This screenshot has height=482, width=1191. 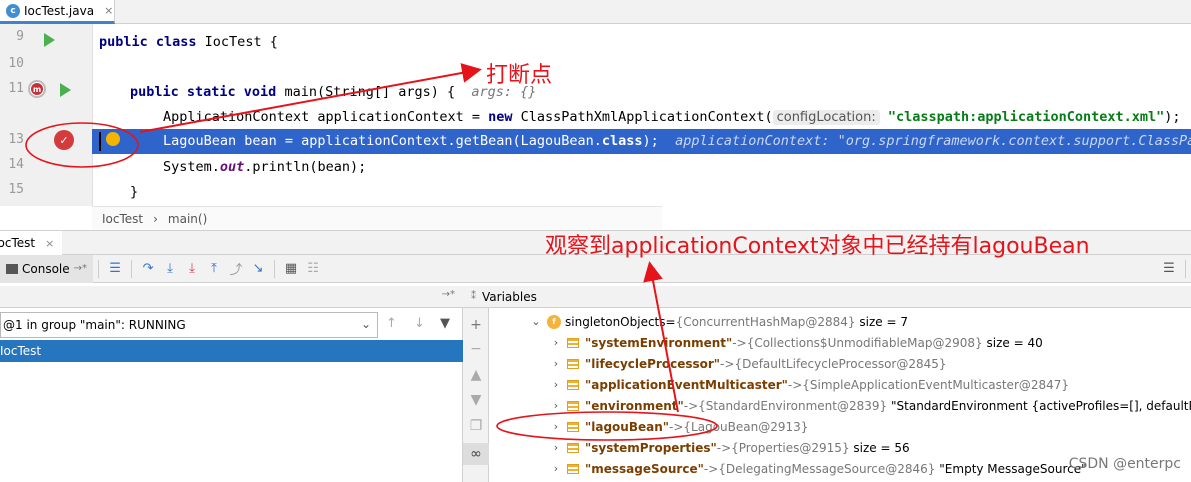 What do you see at coordinates (607, 426) in the screenshot?
I see `lagoubean-highlight-ellipse` at bounding box center [607, 426].